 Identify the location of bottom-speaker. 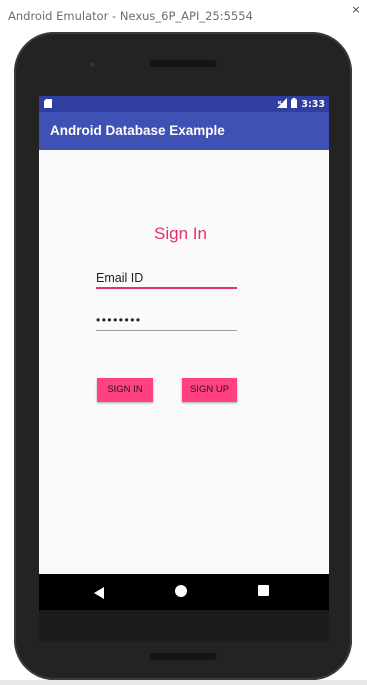
(183, 656).